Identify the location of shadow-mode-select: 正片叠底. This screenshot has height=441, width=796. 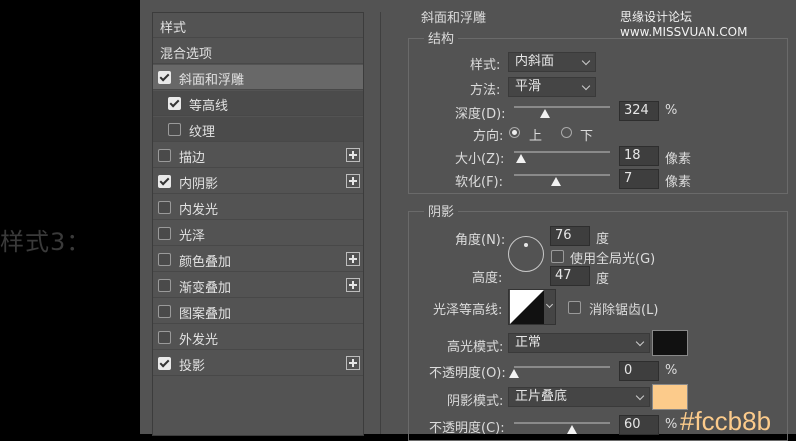
(579, 397).